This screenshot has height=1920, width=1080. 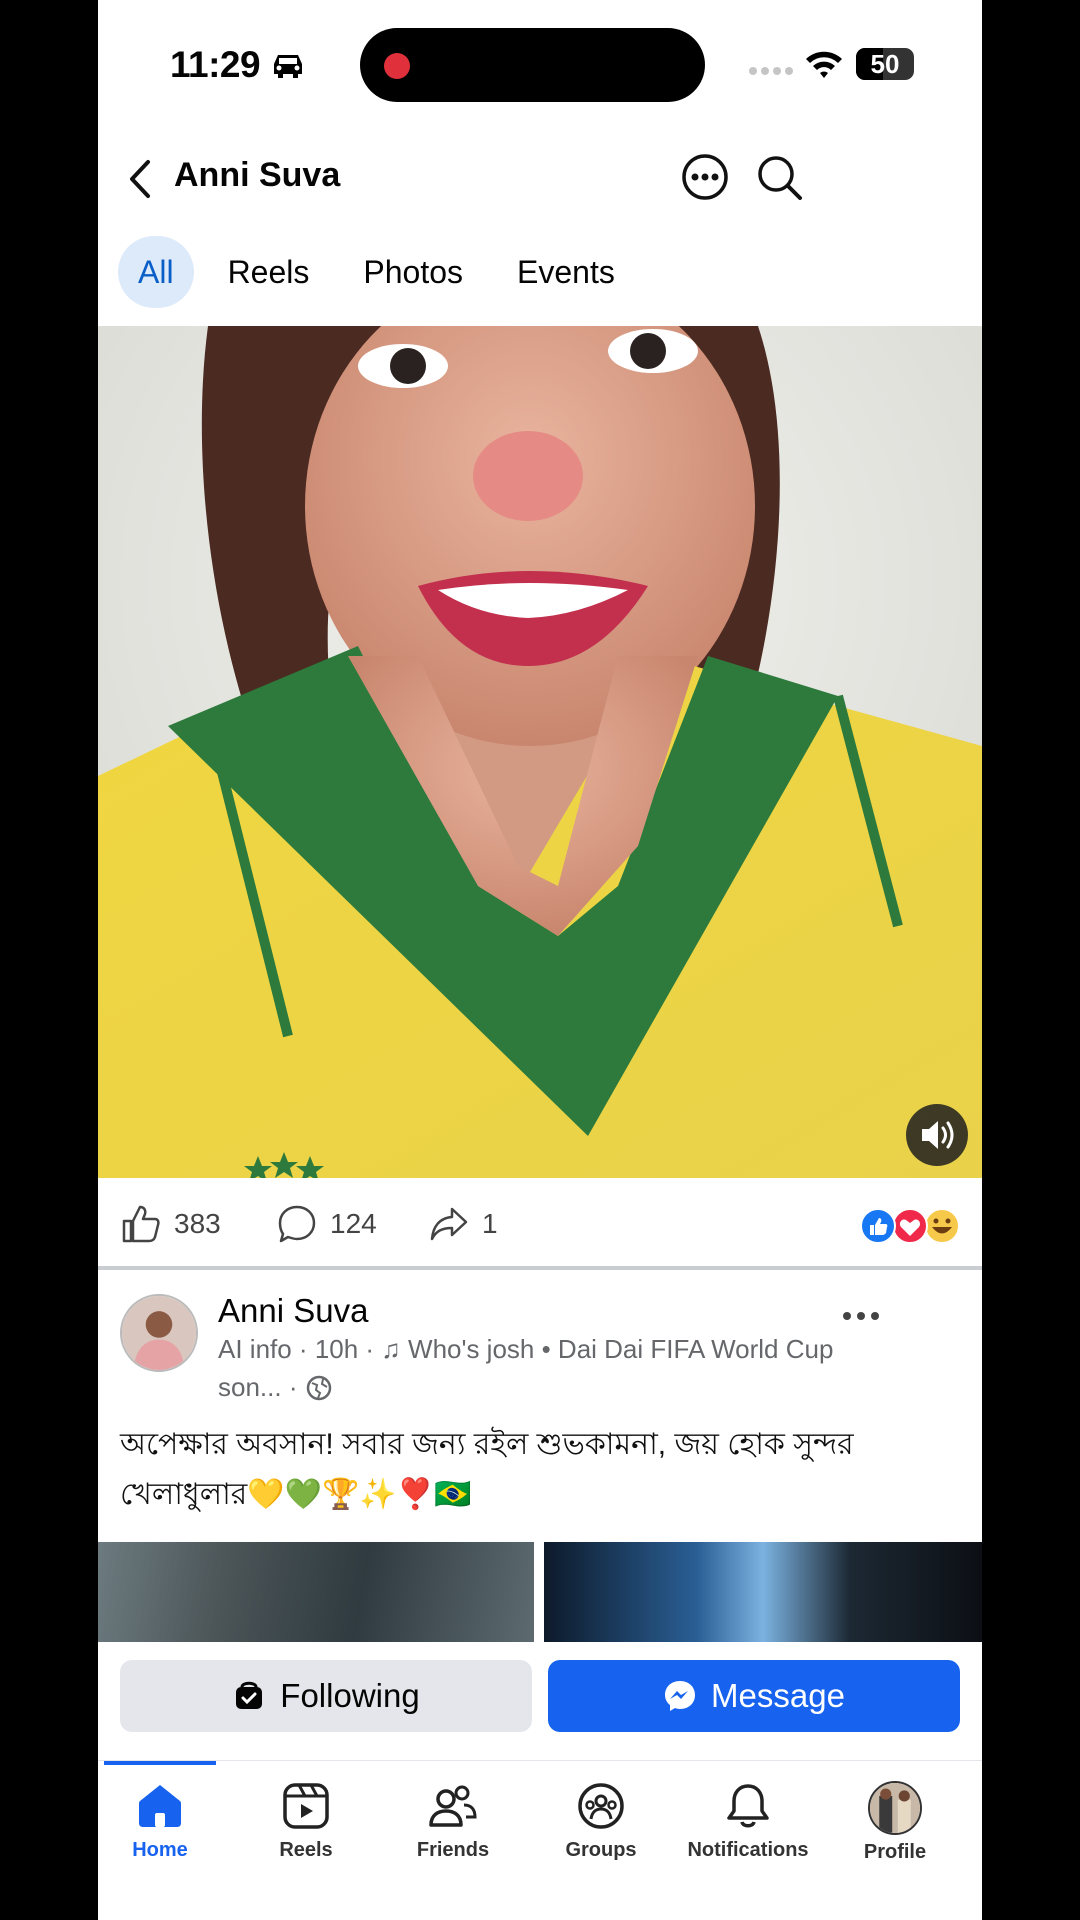 What do you see at coordinates (937, 1135) in the screenshot?
I see `sound-icon` at bounding box center [937, 1135].